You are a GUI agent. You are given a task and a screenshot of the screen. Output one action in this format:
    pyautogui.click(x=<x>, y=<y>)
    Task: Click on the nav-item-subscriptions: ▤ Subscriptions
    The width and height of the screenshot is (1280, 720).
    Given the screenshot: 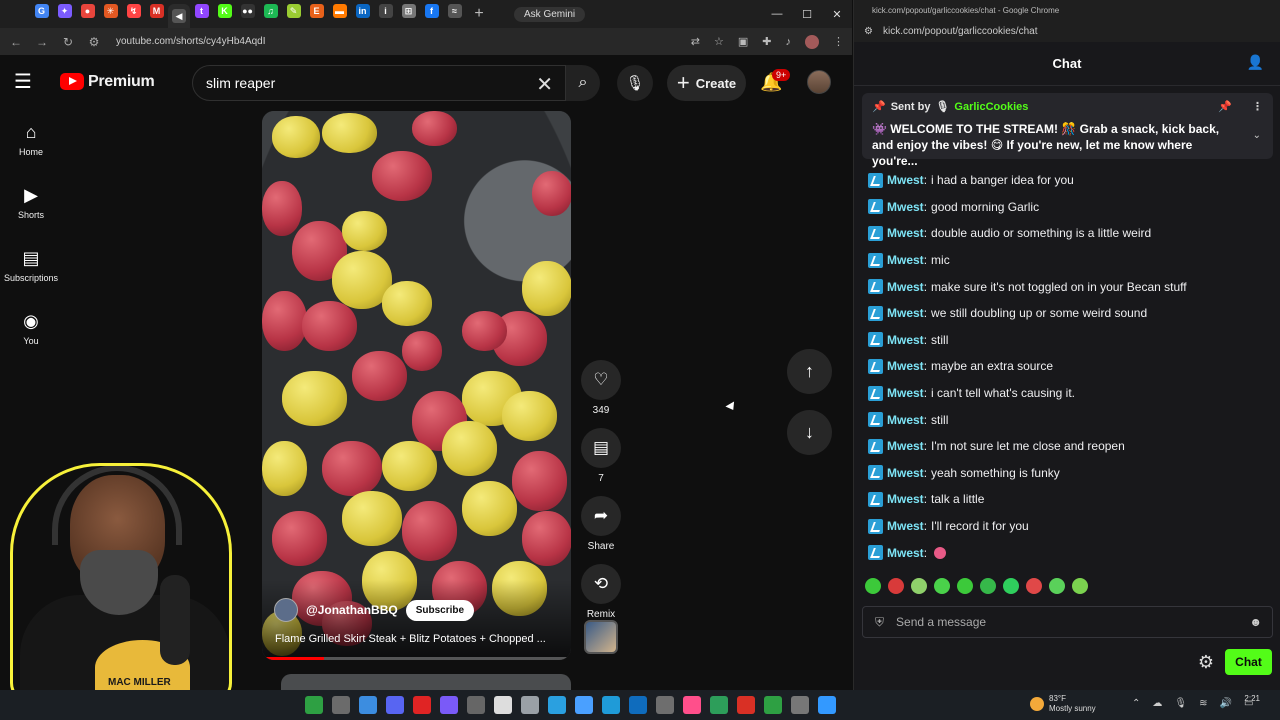 What is the action you would take?
    pyautogui.click(x=31, y=265)
    